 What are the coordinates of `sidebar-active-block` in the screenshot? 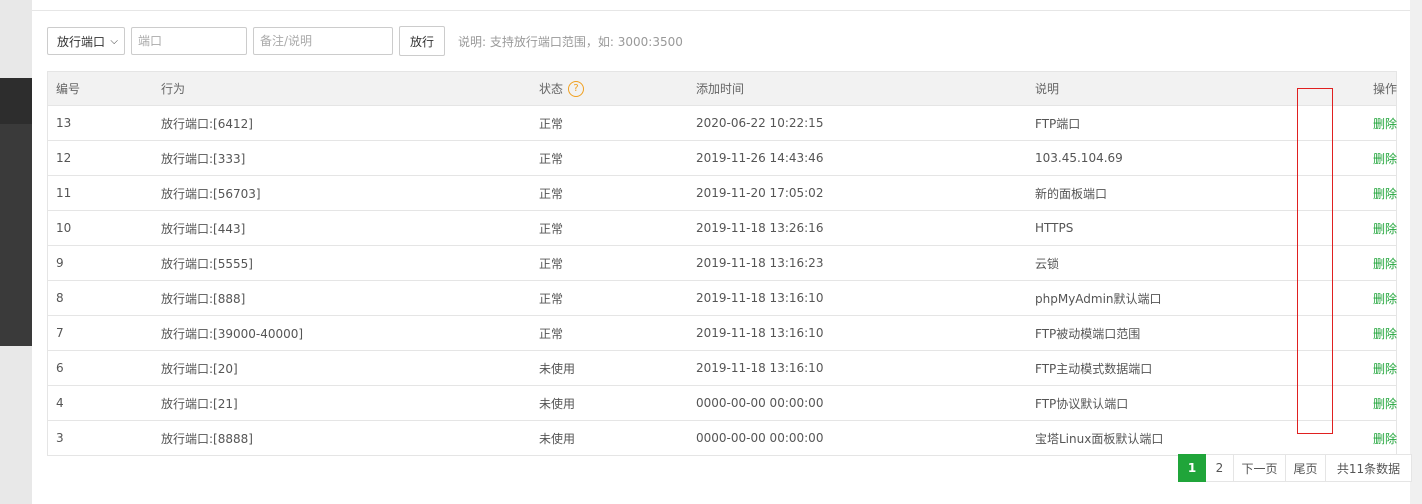 It's located at (16, 101).